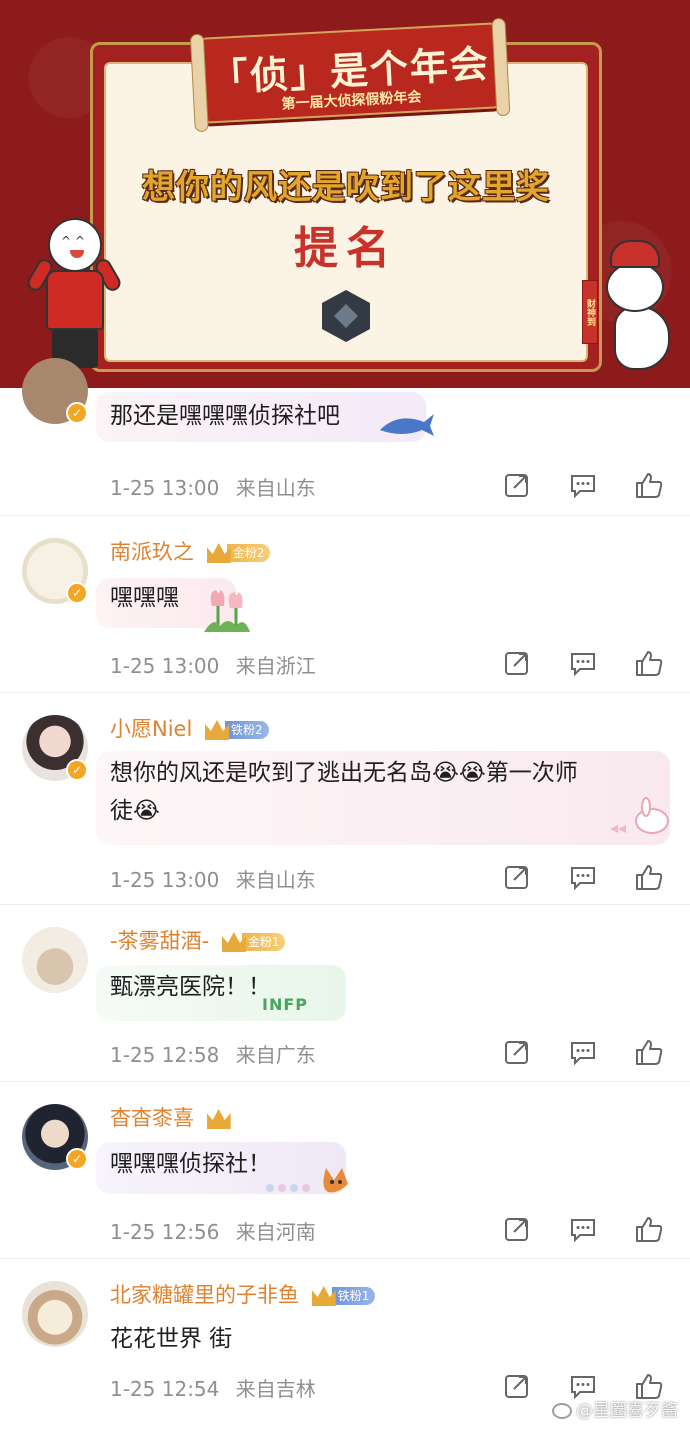  Describe the element at coordinates (165, 1055) in the screenshot. I see `comment-time: 1-25 12:58` at that location.